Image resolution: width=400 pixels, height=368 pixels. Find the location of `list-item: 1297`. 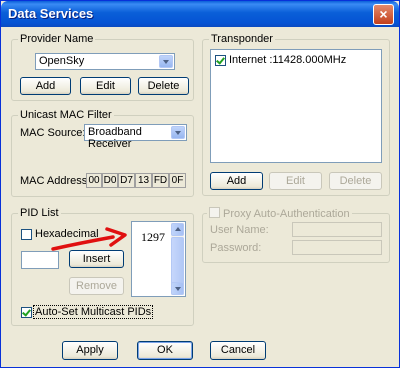

list-item: 1297 is located at coordinates (153, 237).